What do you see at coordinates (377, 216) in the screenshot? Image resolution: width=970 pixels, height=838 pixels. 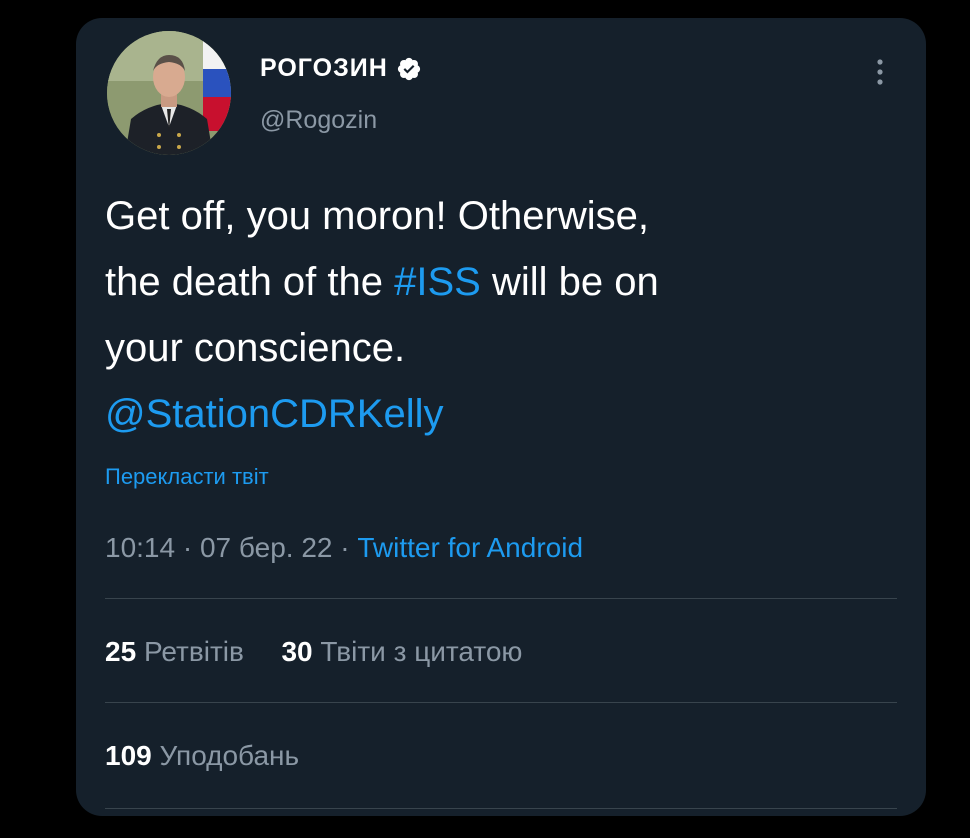 I see `tweet-text-line: Get off, you moron! Otherwise,` at bounding box center [377, 216].